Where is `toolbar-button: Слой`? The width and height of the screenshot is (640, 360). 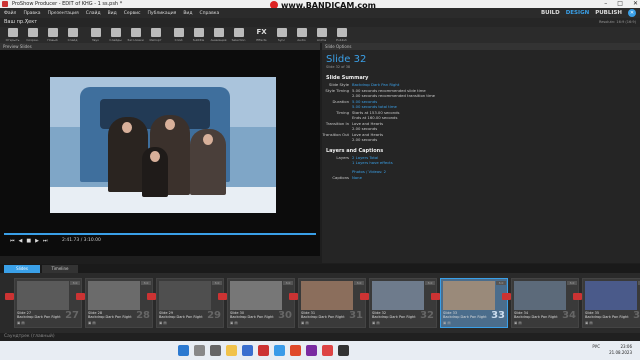 toolbar-button: Слой is located at coordinates (178, 35).